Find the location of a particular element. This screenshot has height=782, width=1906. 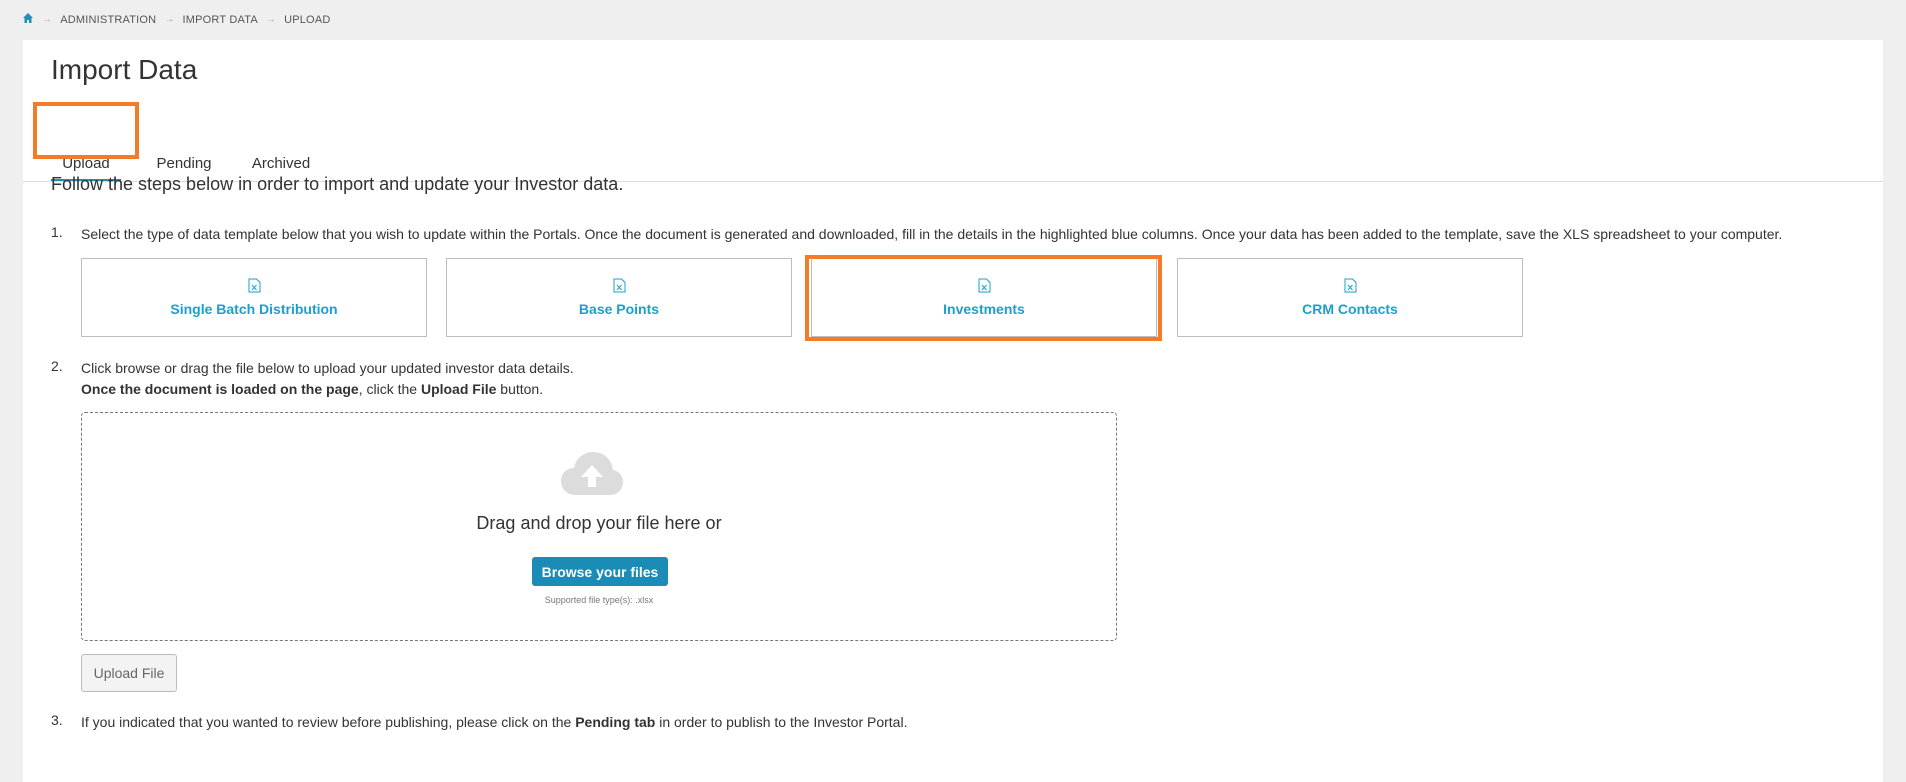

breadcrumb-item-upload: UPLOAD is located at coordinates (307, 19).